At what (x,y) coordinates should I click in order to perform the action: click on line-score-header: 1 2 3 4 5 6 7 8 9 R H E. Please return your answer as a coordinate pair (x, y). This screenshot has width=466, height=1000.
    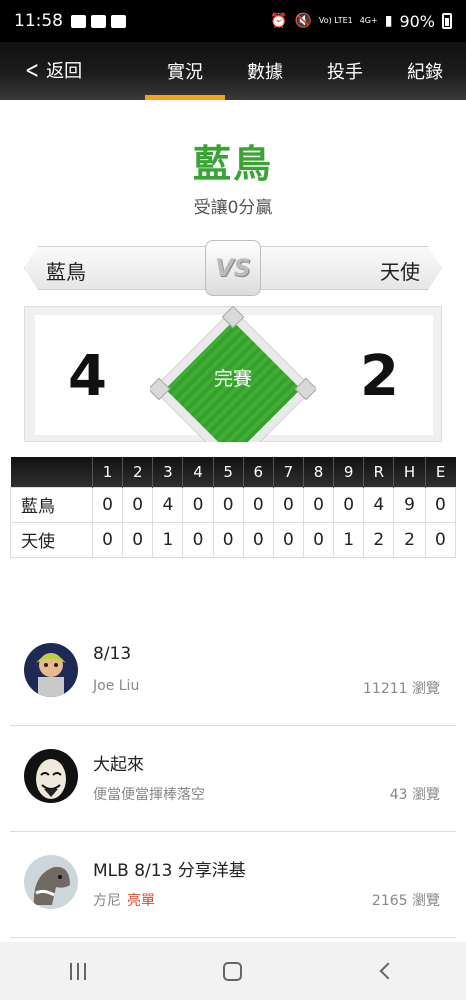
    Looking at the image, I should click on (233, 472).